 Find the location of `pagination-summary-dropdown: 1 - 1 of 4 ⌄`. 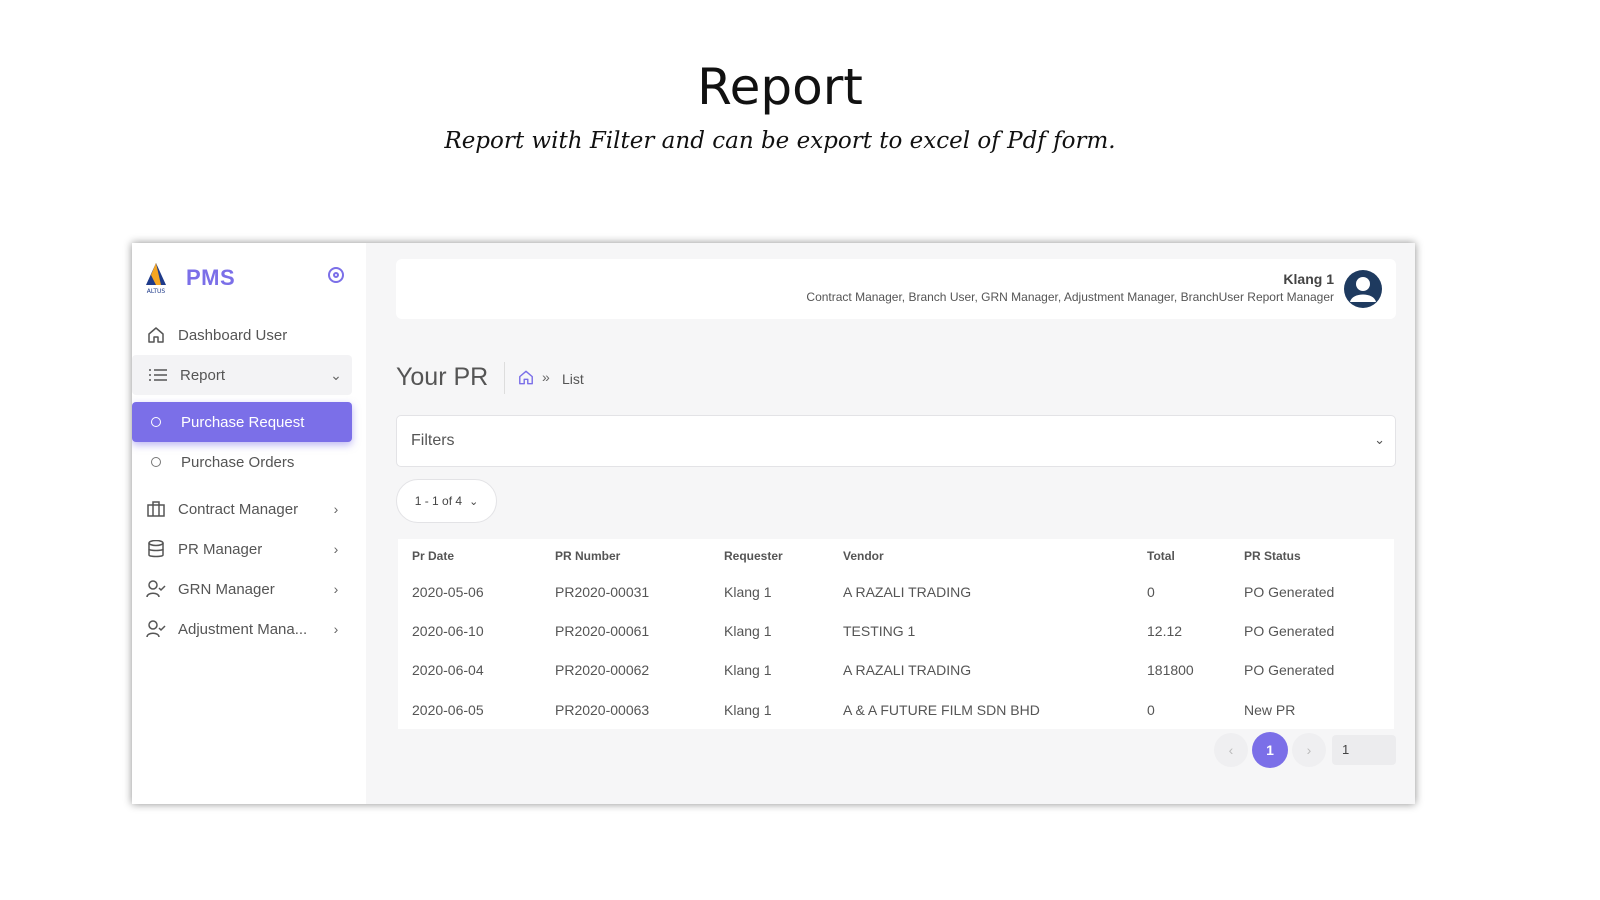

pagination-summary-dropdown: 1 - 1 of 4 ⌄ is located at coordinates (446, 501).